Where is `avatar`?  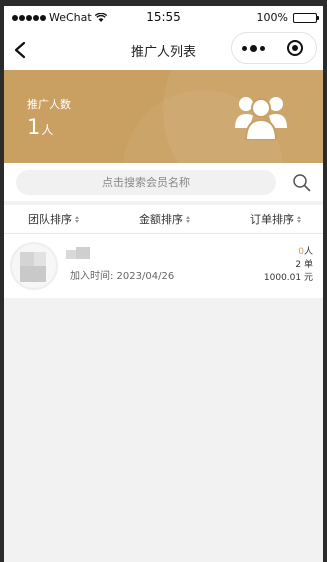
avatar is located at coordinates (34, 266).